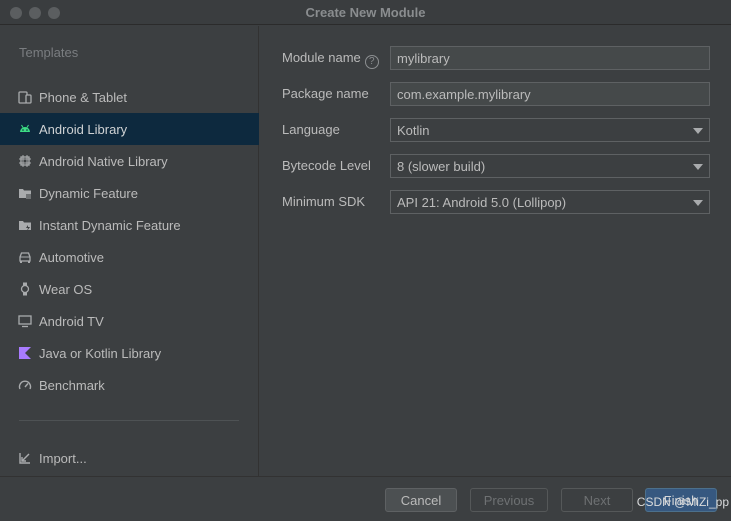 This screenshot has height=521, width=731. What do you see at coordinates (421, 500) in the screenshot?
I see `cancel-button: Cancel` at bounding box center [421, 500].